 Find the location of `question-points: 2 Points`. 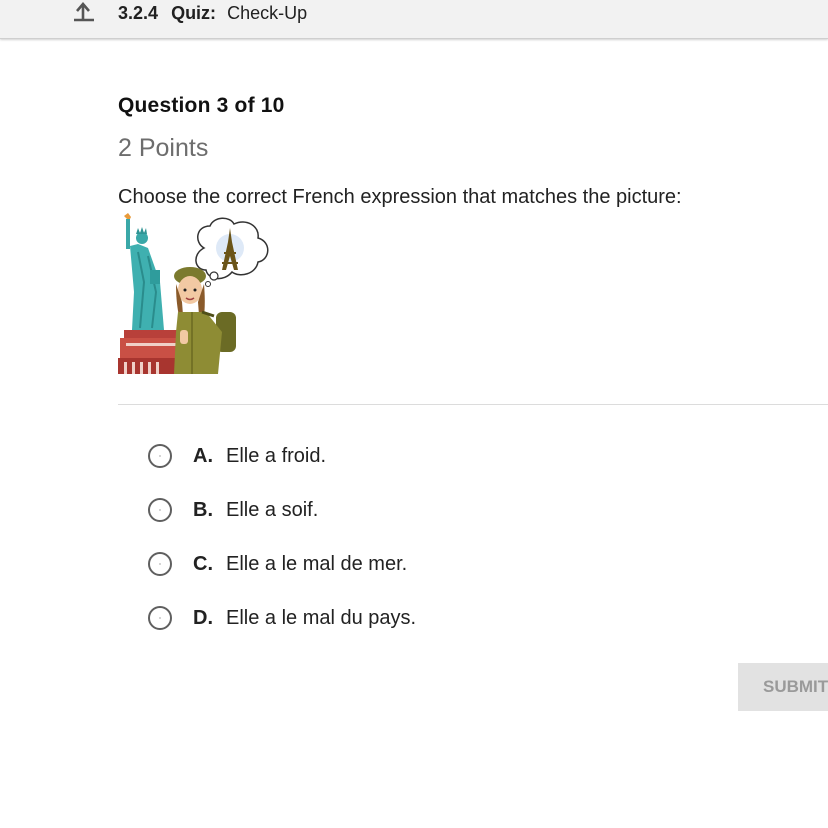

question-points: 2 Points is located at coordinates (163, 148).